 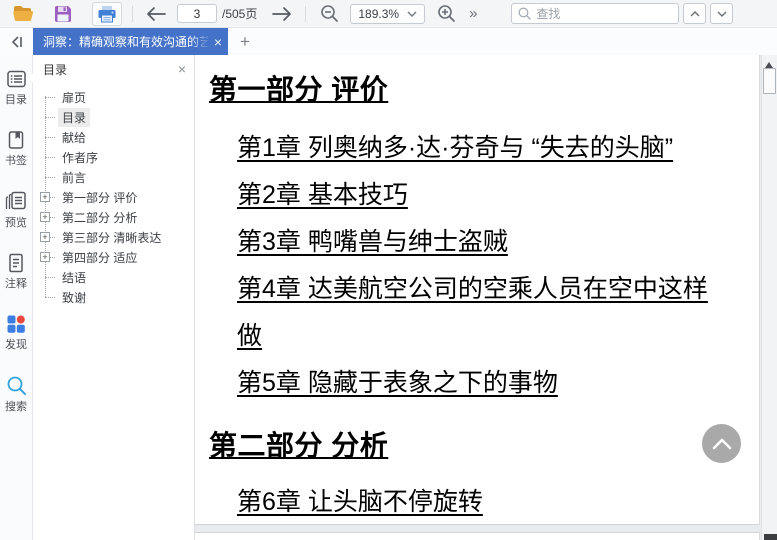 I want to click on sidebar-item-label: 搜索, so click(x=16, y=407).